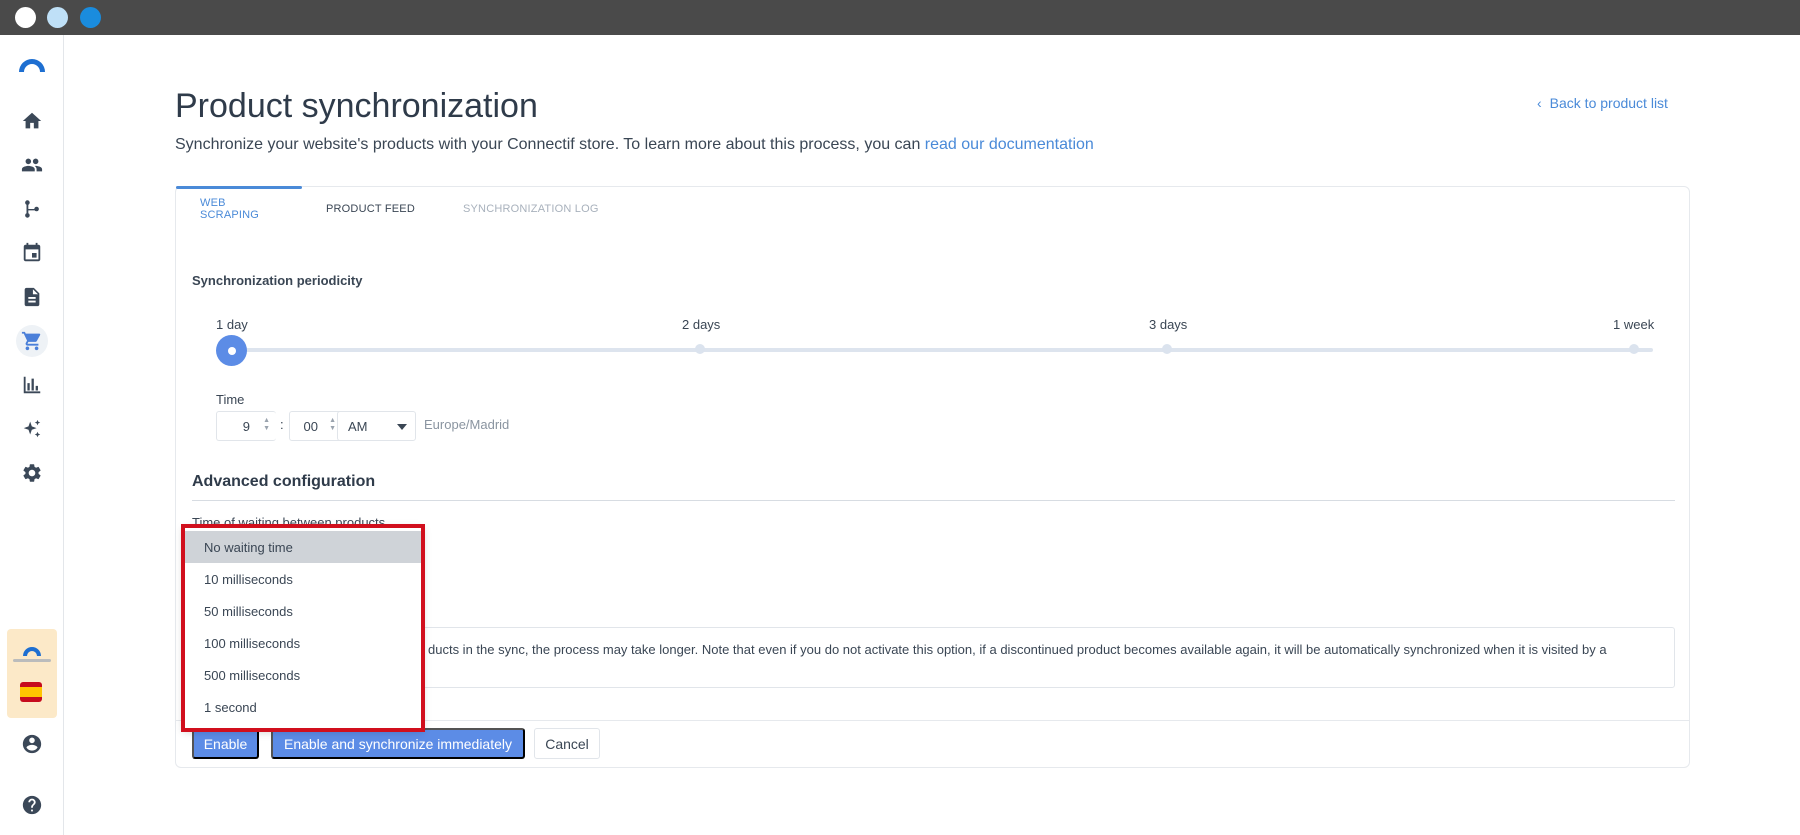 The width and height of the screenshot is (1800, 835). Describe the element at coordinates (266, 425) in the screenshot. I see `hour-spinner-icon: ▲ ▼` at that location.